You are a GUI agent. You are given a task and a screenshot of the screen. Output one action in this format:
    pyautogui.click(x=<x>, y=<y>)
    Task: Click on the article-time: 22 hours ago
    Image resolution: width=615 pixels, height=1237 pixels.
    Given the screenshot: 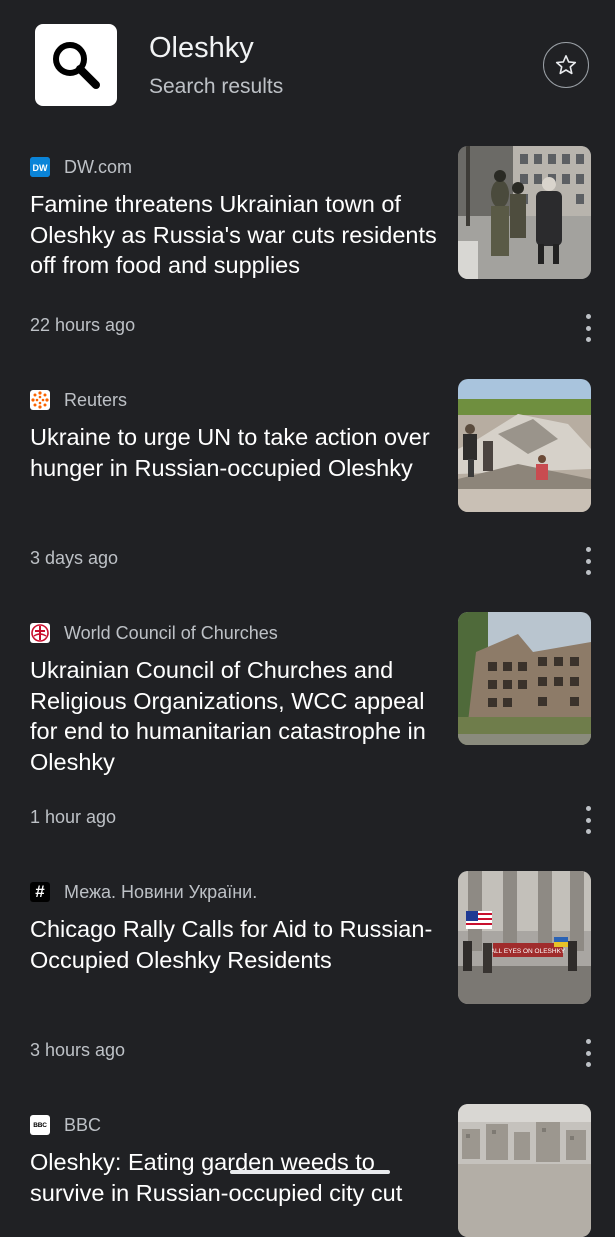 What is the action you would take?
    pyautogui.click(x=83, y=325)
    